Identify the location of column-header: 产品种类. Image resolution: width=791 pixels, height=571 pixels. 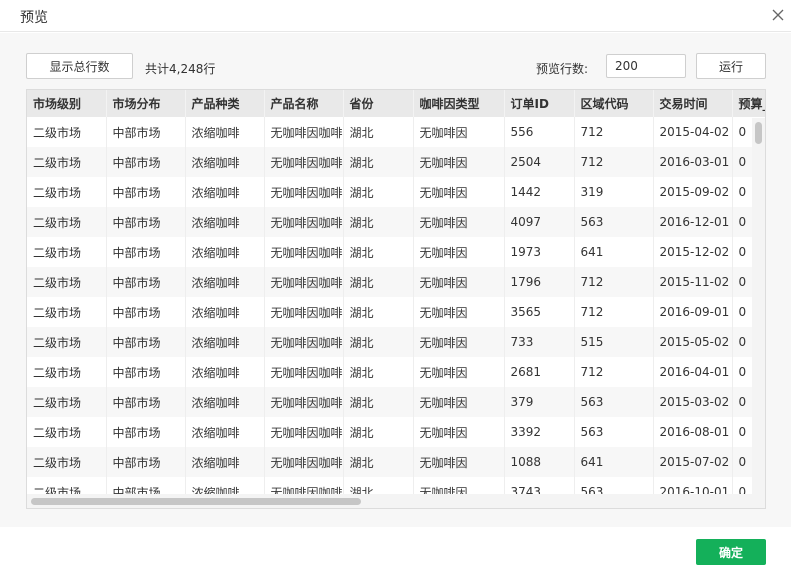
(225, 103).